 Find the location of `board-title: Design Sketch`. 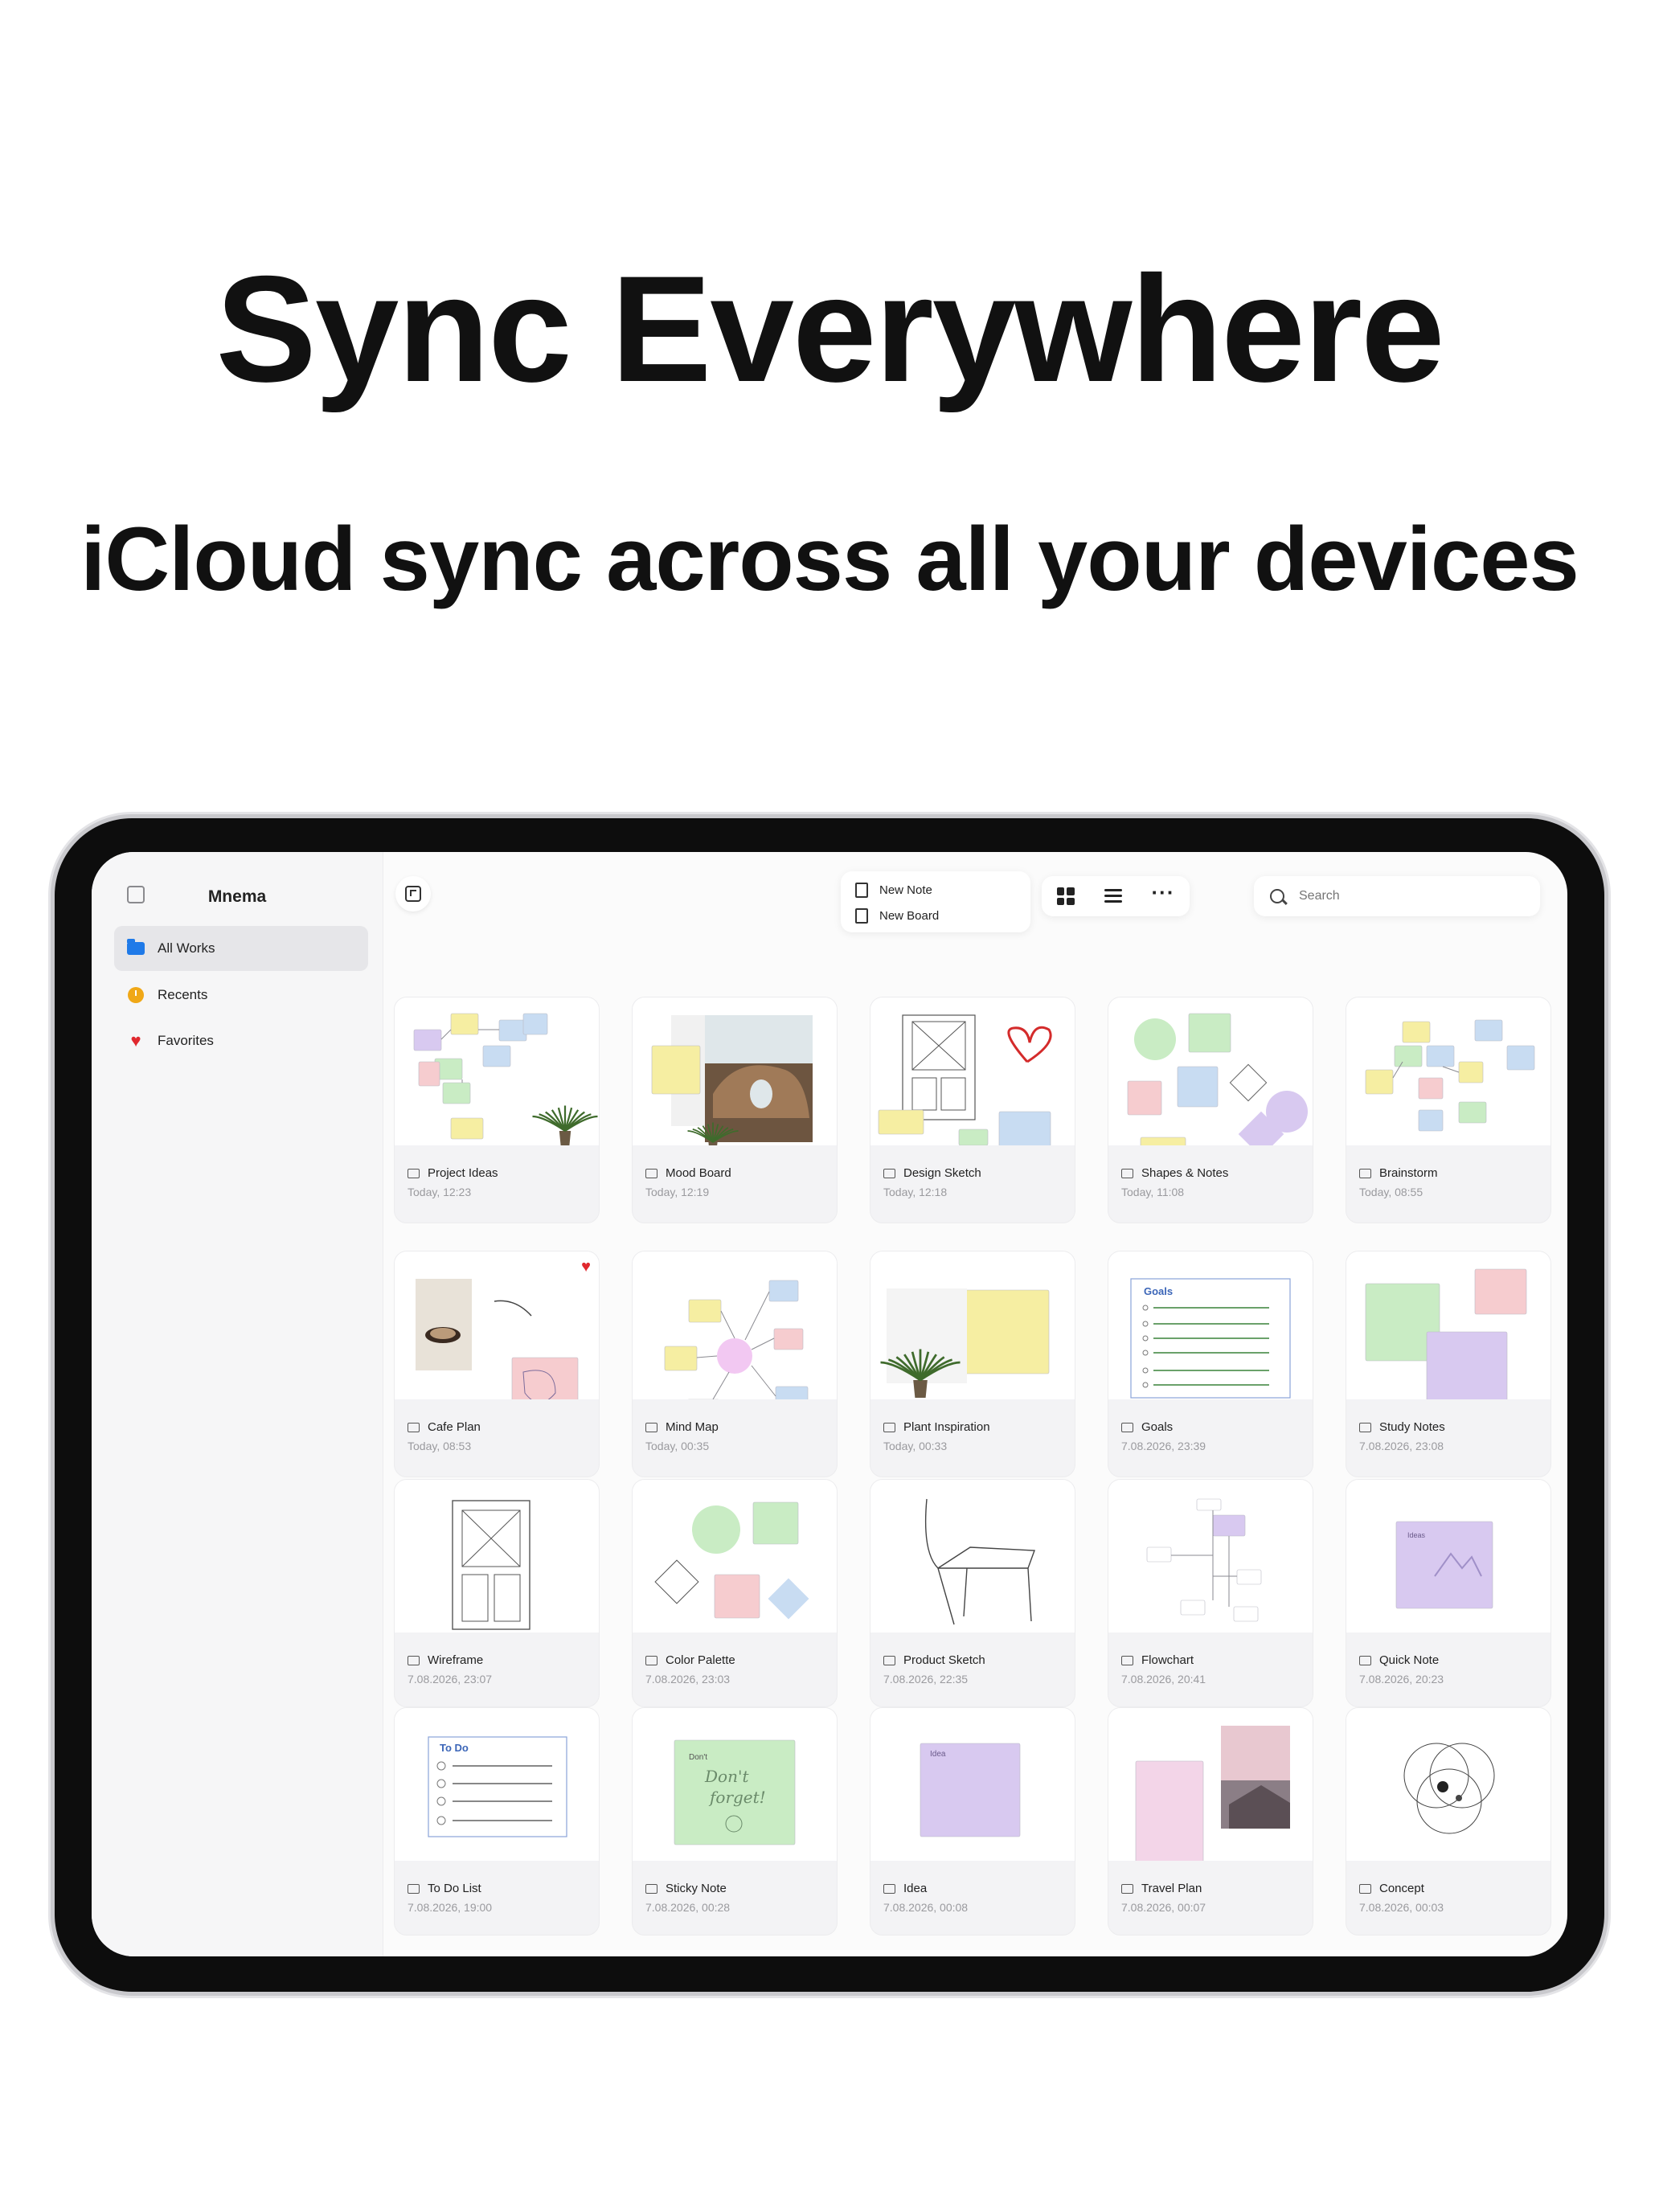

board-title: Design Sketch is located at coordinates (942, 1173).